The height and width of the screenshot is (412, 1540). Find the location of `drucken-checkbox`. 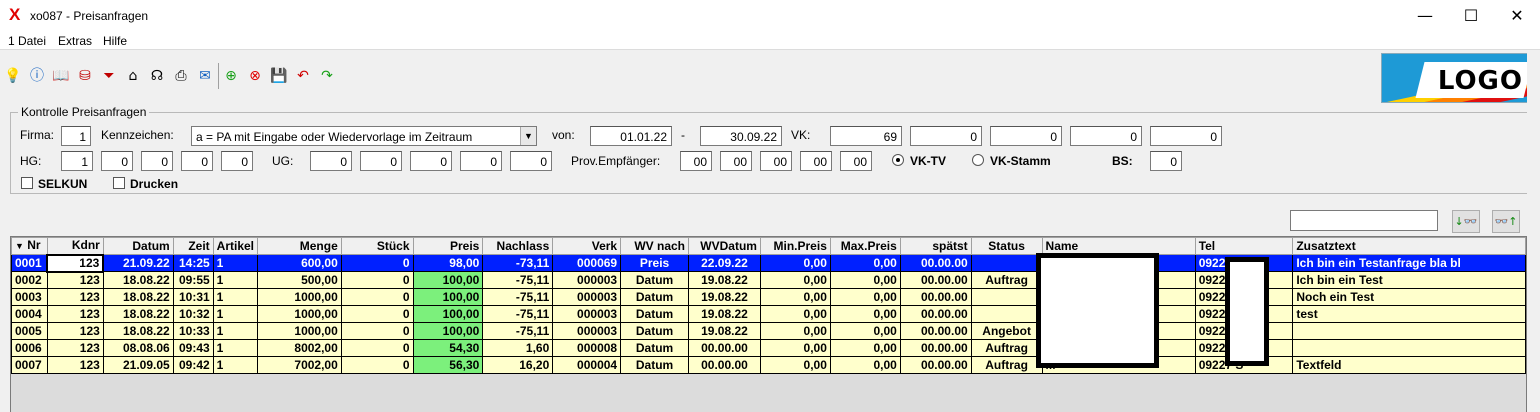

drucken-checkbox is located at coordinates (119, 183).